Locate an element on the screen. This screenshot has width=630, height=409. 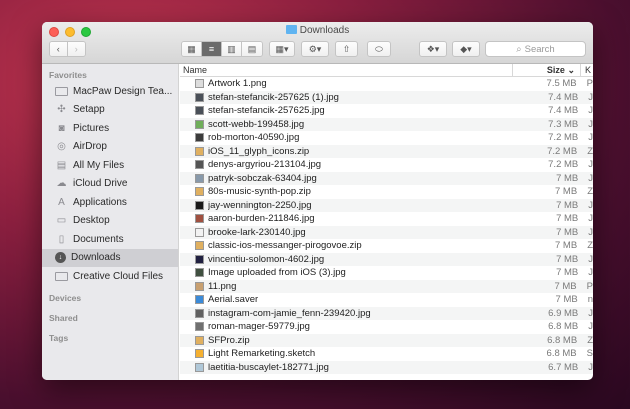
file-row: Light Remarketing.sketch 6.8 MB S is located at coordinates (386, 354).